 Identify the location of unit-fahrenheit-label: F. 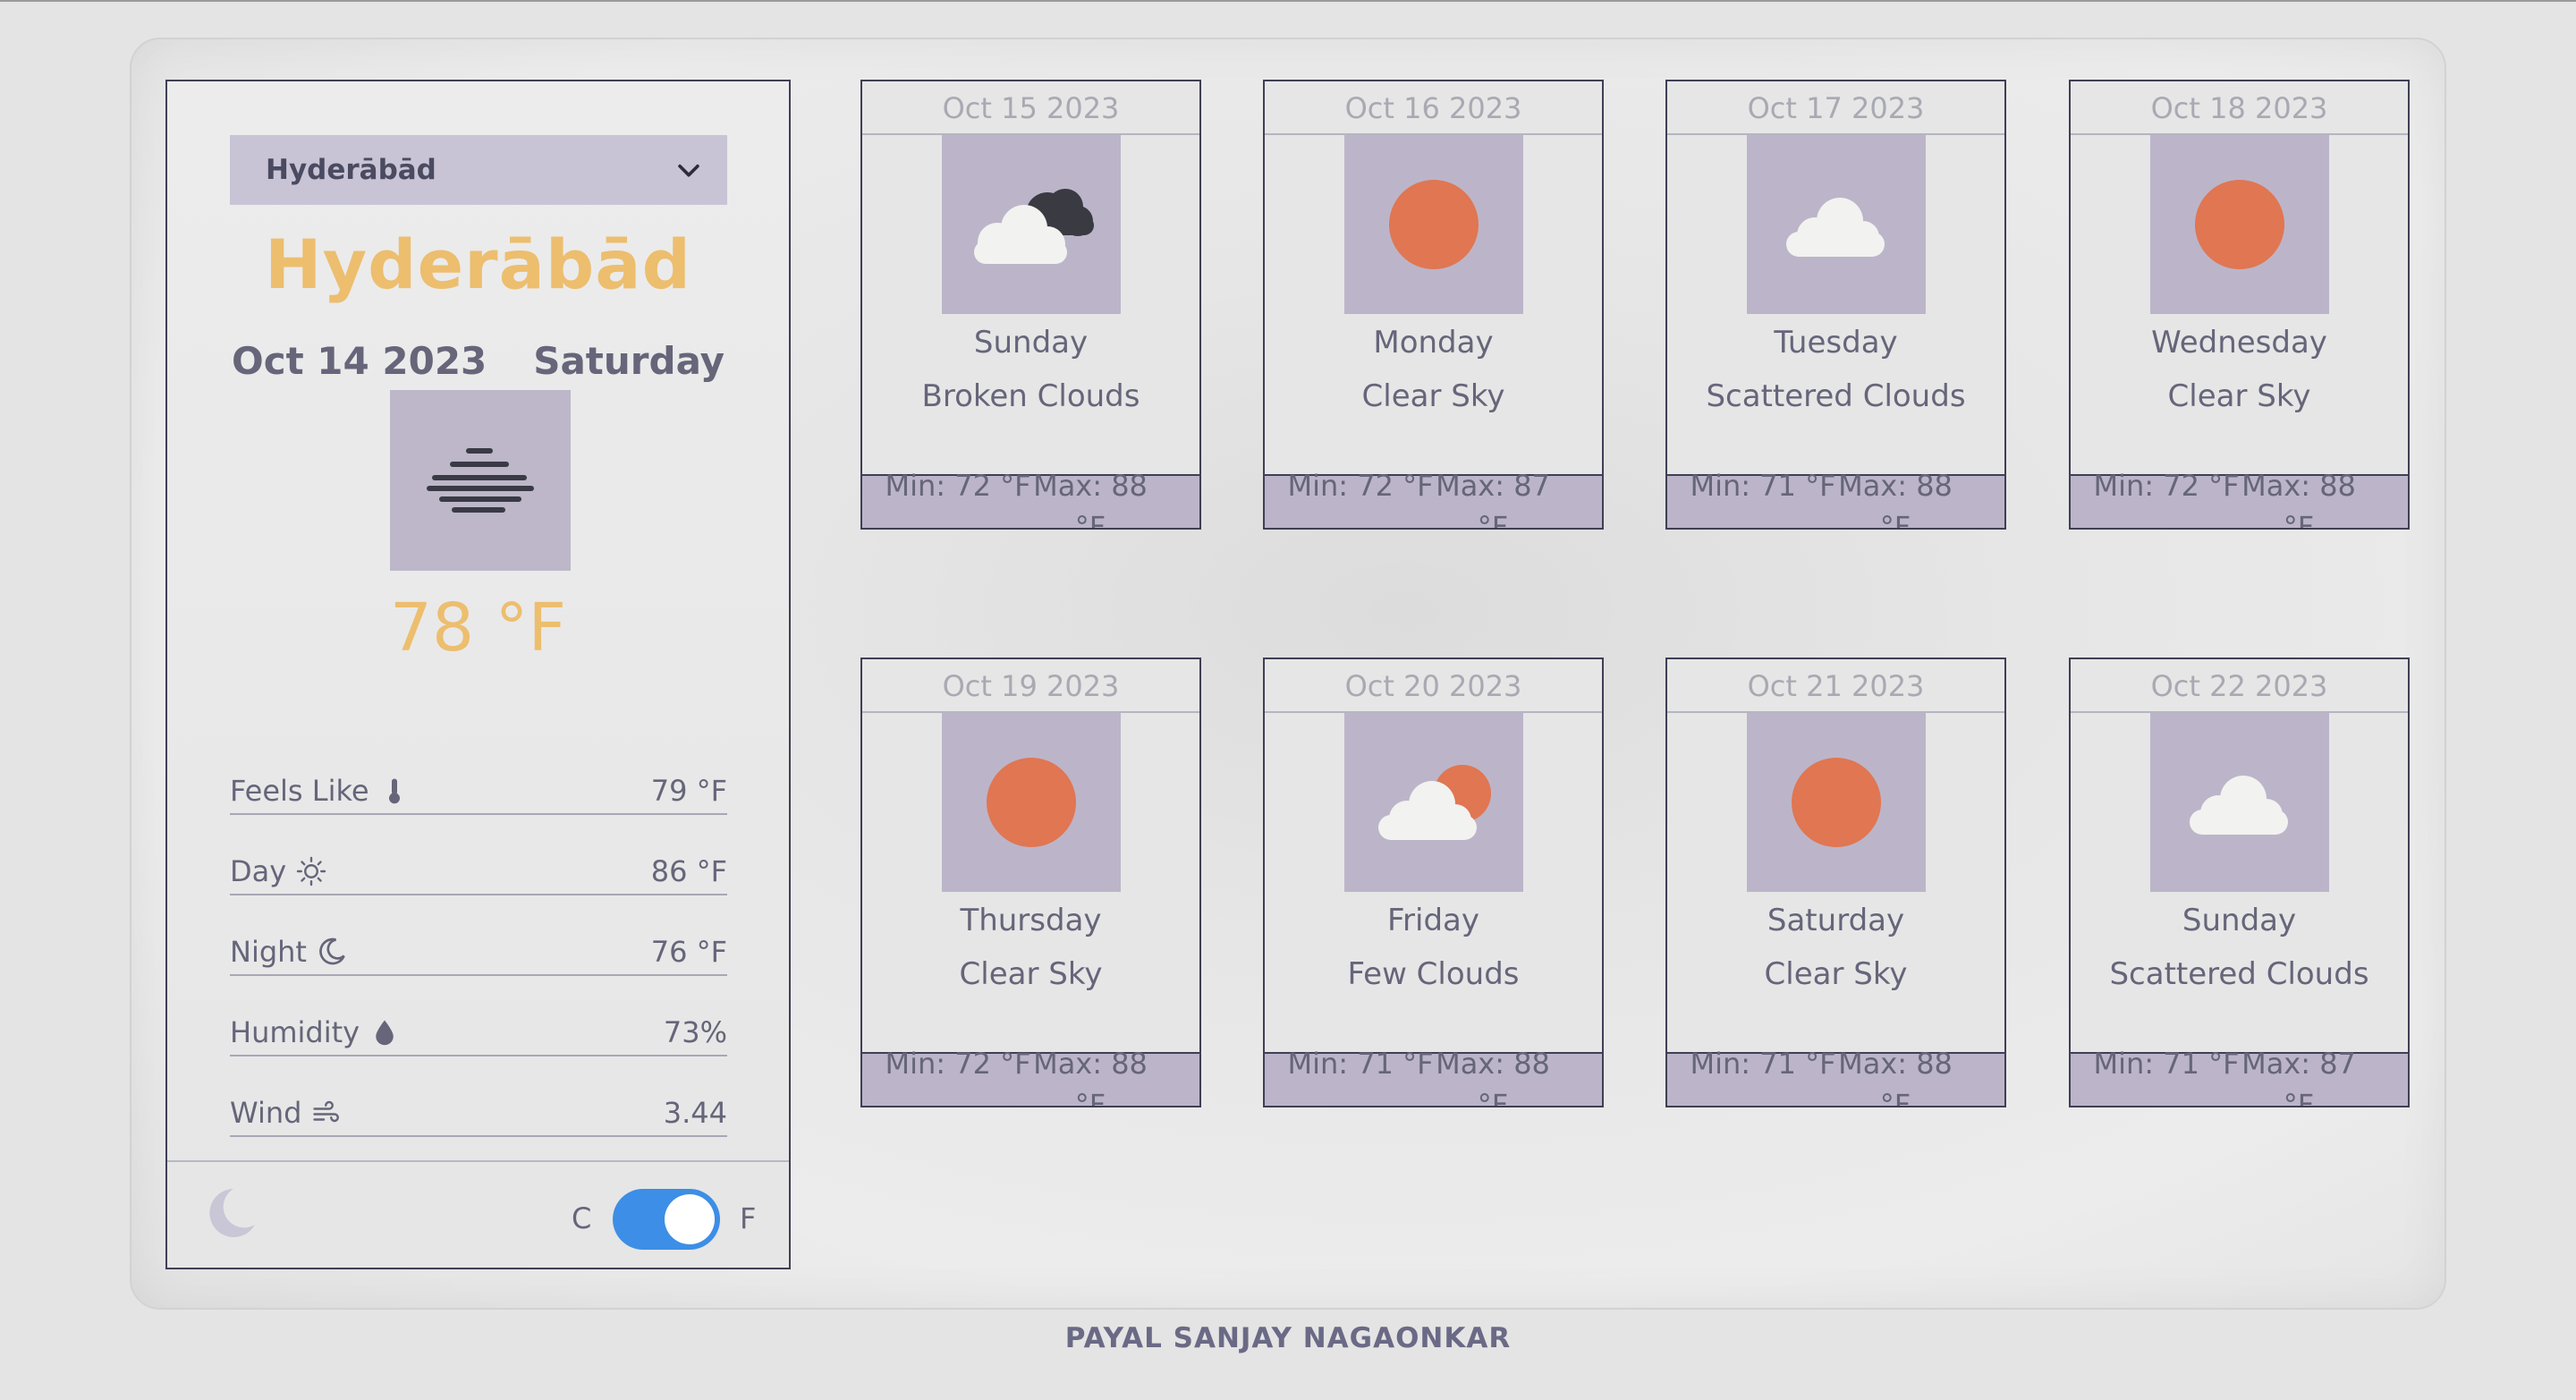
(748, 1218).